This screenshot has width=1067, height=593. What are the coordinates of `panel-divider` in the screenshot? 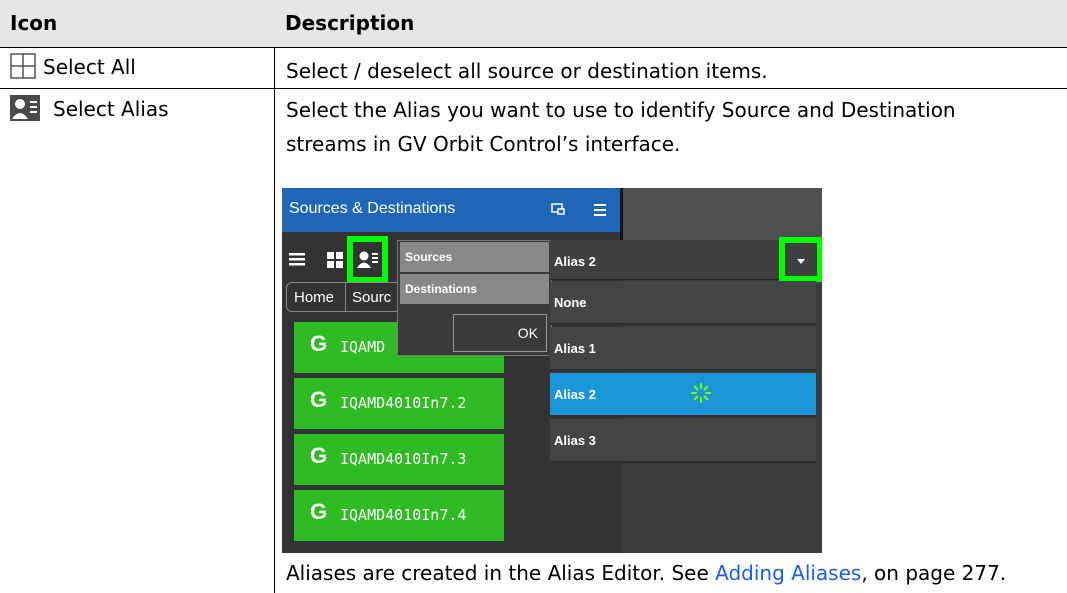 It's located at (621, 214).